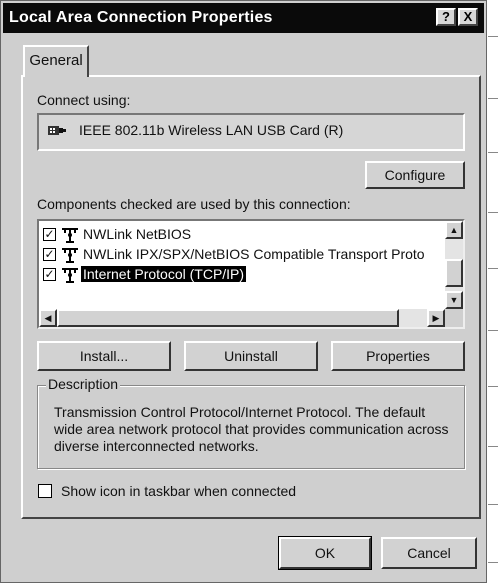 The height and width of the screenshot is (585, 499). Describe the element at coordinates (83, 384) in the screenshot. I see `description-legend: Description` at that location.